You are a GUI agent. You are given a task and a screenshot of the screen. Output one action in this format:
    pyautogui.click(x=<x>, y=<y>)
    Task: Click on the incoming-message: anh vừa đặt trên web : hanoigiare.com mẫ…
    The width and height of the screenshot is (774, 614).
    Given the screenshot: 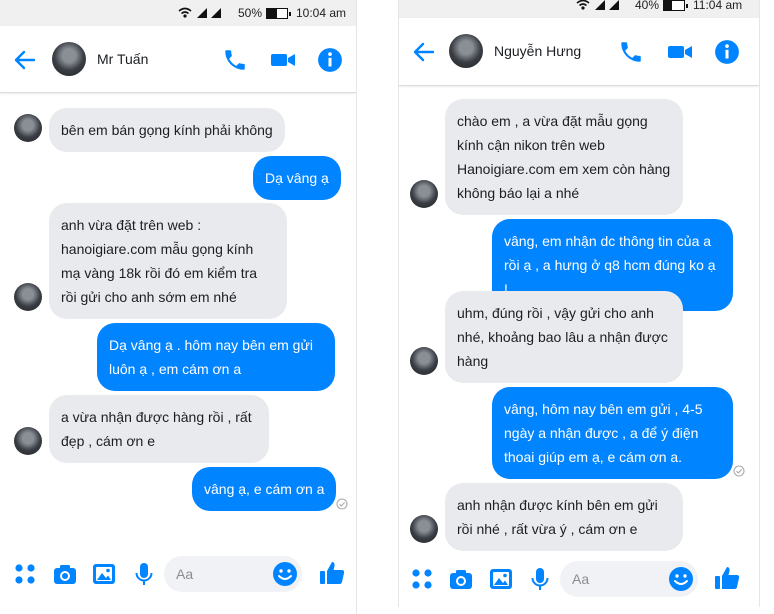 What is the action you would take?
    pyautogui.click(x=168, y=261)
    